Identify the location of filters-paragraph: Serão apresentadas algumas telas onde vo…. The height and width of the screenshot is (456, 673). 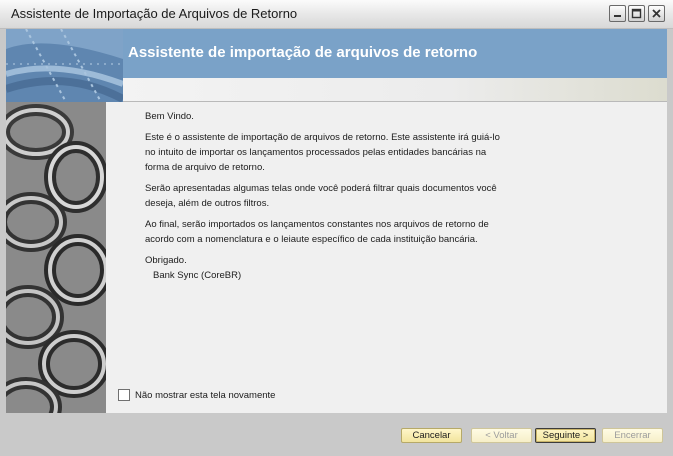
(321, 196).